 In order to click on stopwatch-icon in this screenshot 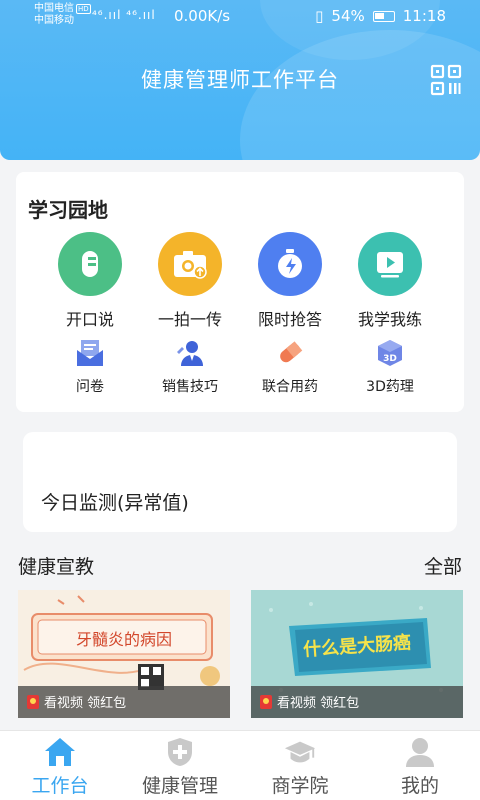, I will do `click(290, 264)`.